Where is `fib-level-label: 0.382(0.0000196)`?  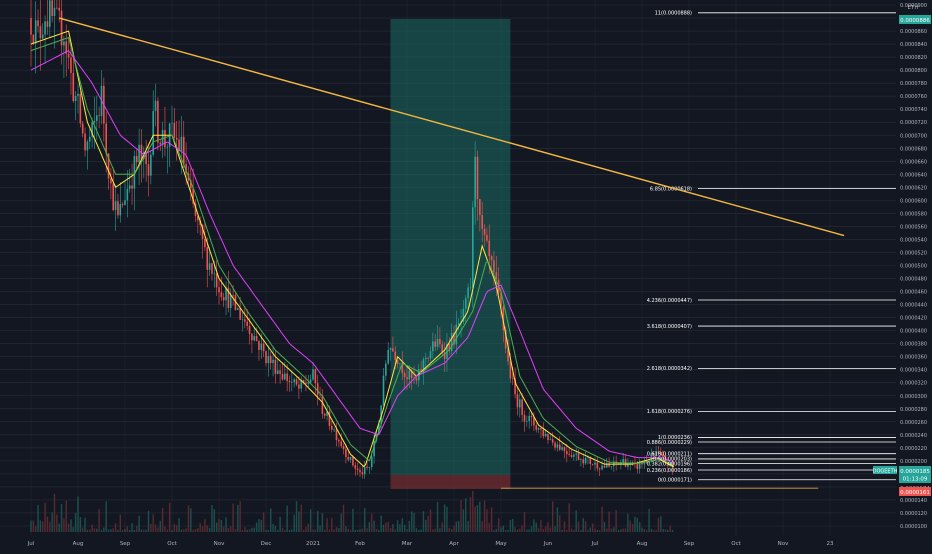 fib-level-label: 0.382(0.0000196) is located at coordinates (669, 464).